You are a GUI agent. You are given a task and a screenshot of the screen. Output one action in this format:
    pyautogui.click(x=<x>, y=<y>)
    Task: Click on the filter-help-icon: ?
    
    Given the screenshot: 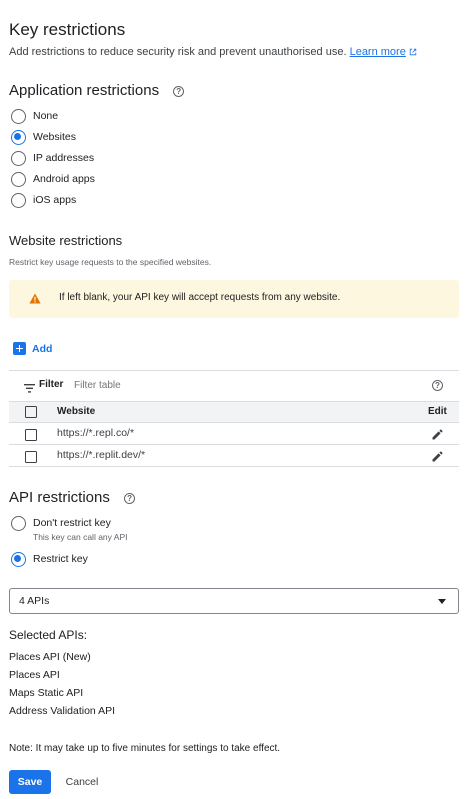 What is the action you would take?
    pyautogui.click(x=437, y=385)
    